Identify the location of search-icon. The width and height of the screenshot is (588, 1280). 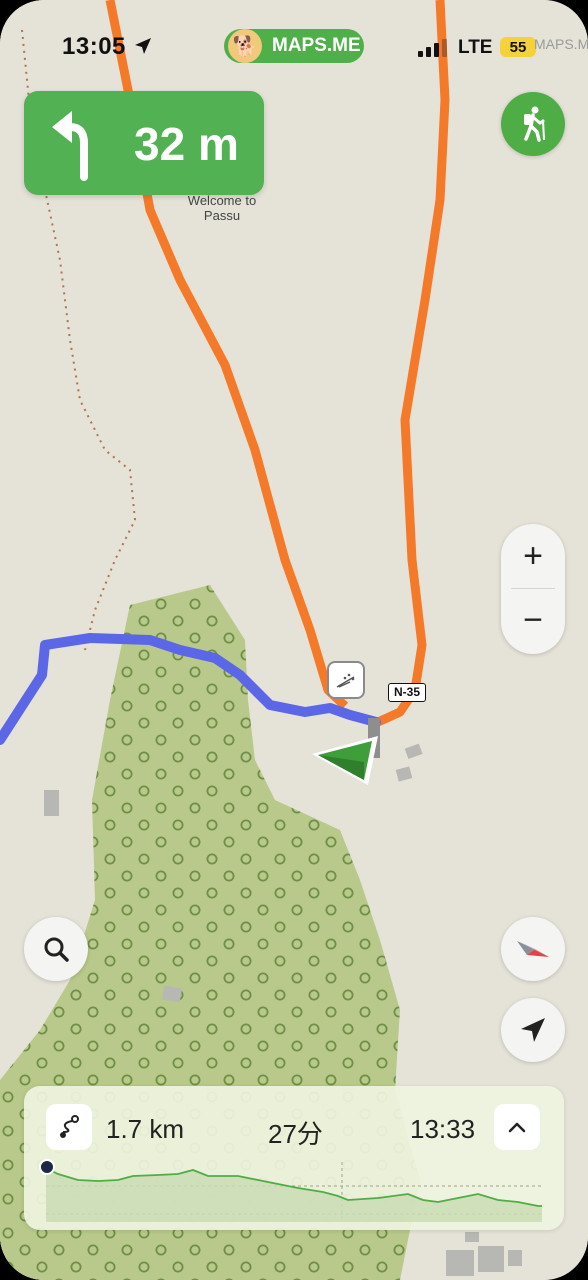
(56, 949).